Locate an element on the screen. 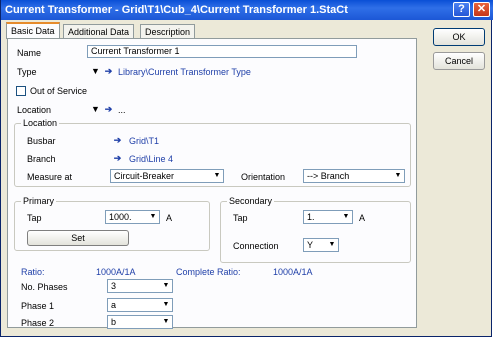 Image resolution: width=499 pixels, height=337 pixels. connection-value: Y is located at coordinates (310, 245).